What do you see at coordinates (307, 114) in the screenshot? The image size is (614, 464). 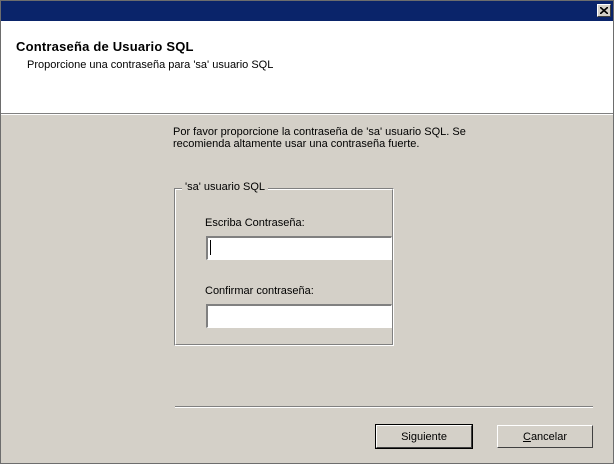 I see `header-divider` at bounding box center [307, 114].